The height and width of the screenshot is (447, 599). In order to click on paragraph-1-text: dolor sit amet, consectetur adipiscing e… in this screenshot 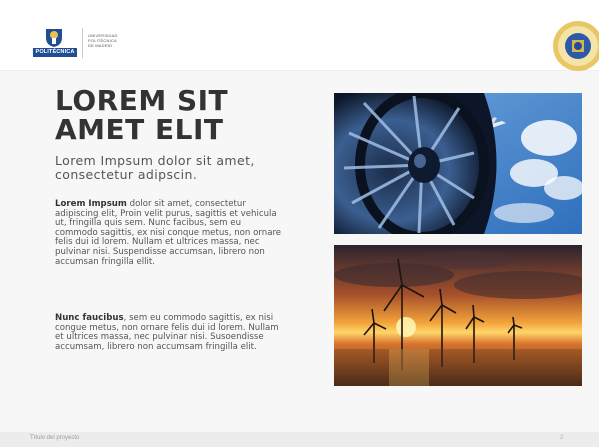, I will do `click(168, 233)`.